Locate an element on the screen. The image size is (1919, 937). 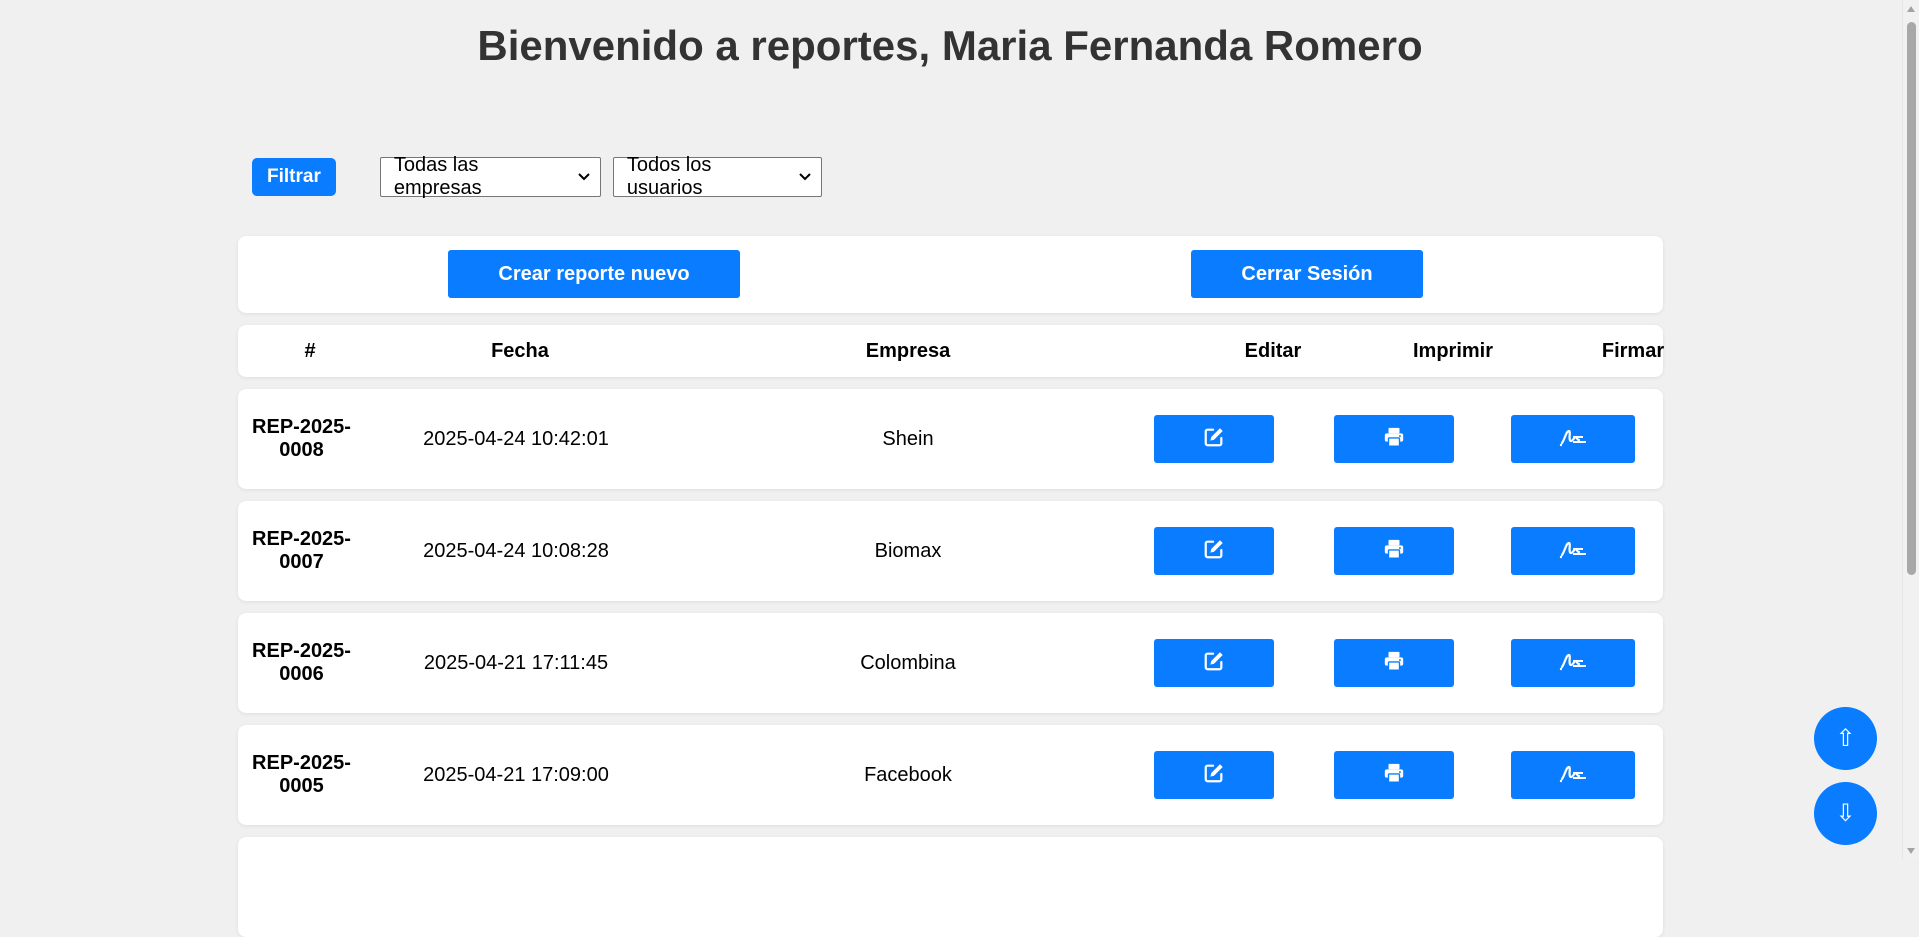
page-scrollbar is located at coordinates (1910, 430).